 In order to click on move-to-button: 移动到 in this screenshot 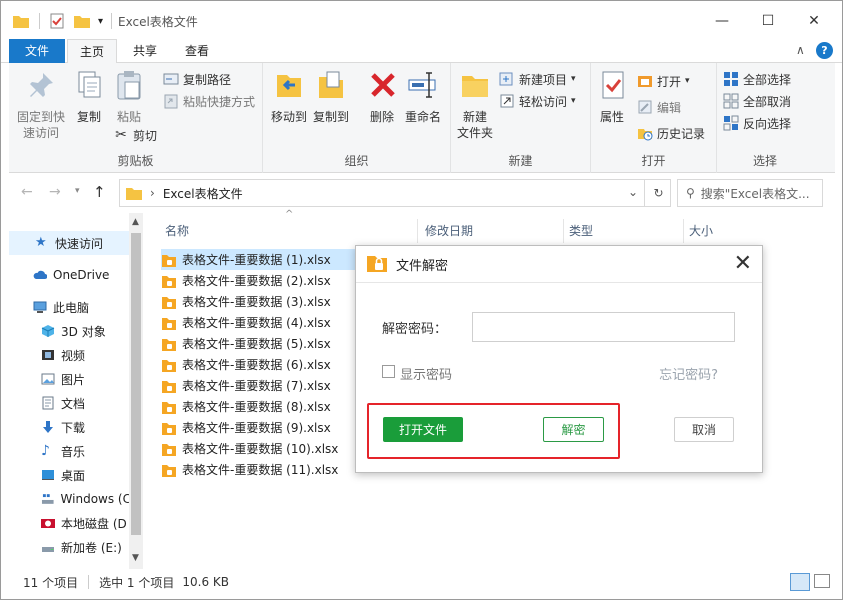, I will do `click(289, 97)`.